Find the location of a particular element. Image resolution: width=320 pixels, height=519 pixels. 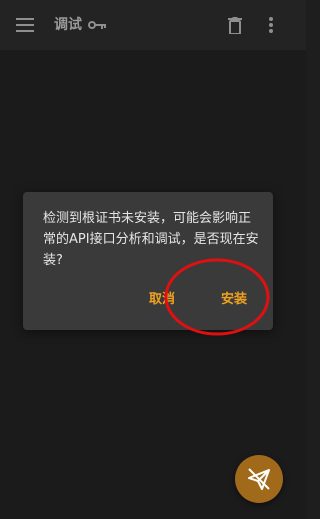

dialog-message: 检测到根证书未安装，可能会影响正常的API接口分析和调试，是否现在安装? is located at coordinates (151, 239).